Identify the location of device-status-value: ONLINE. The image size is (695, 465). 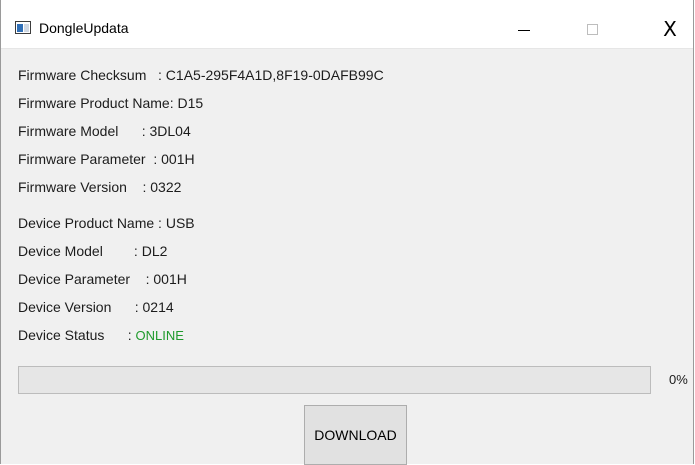
(159, 335).